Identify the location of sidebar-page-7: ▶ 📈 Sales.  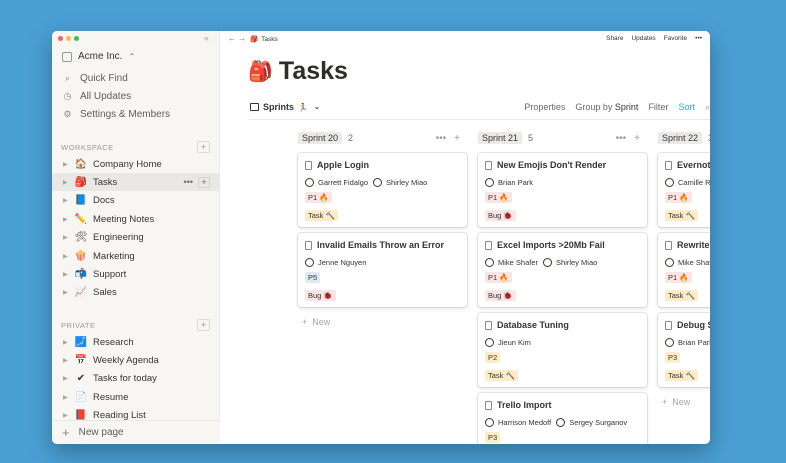
(136, 293).